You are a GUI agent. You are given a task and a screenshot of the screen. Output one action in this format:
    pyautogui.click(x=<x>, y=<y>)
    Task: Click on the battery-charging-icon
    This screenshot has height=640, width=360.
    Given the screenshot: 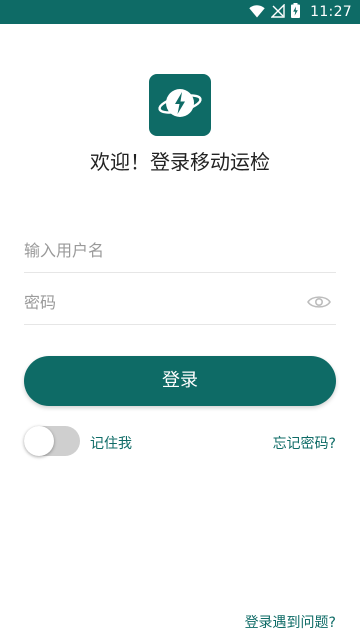 What is the action you would take?
    pyautogui.click(x=296, y=12)
    